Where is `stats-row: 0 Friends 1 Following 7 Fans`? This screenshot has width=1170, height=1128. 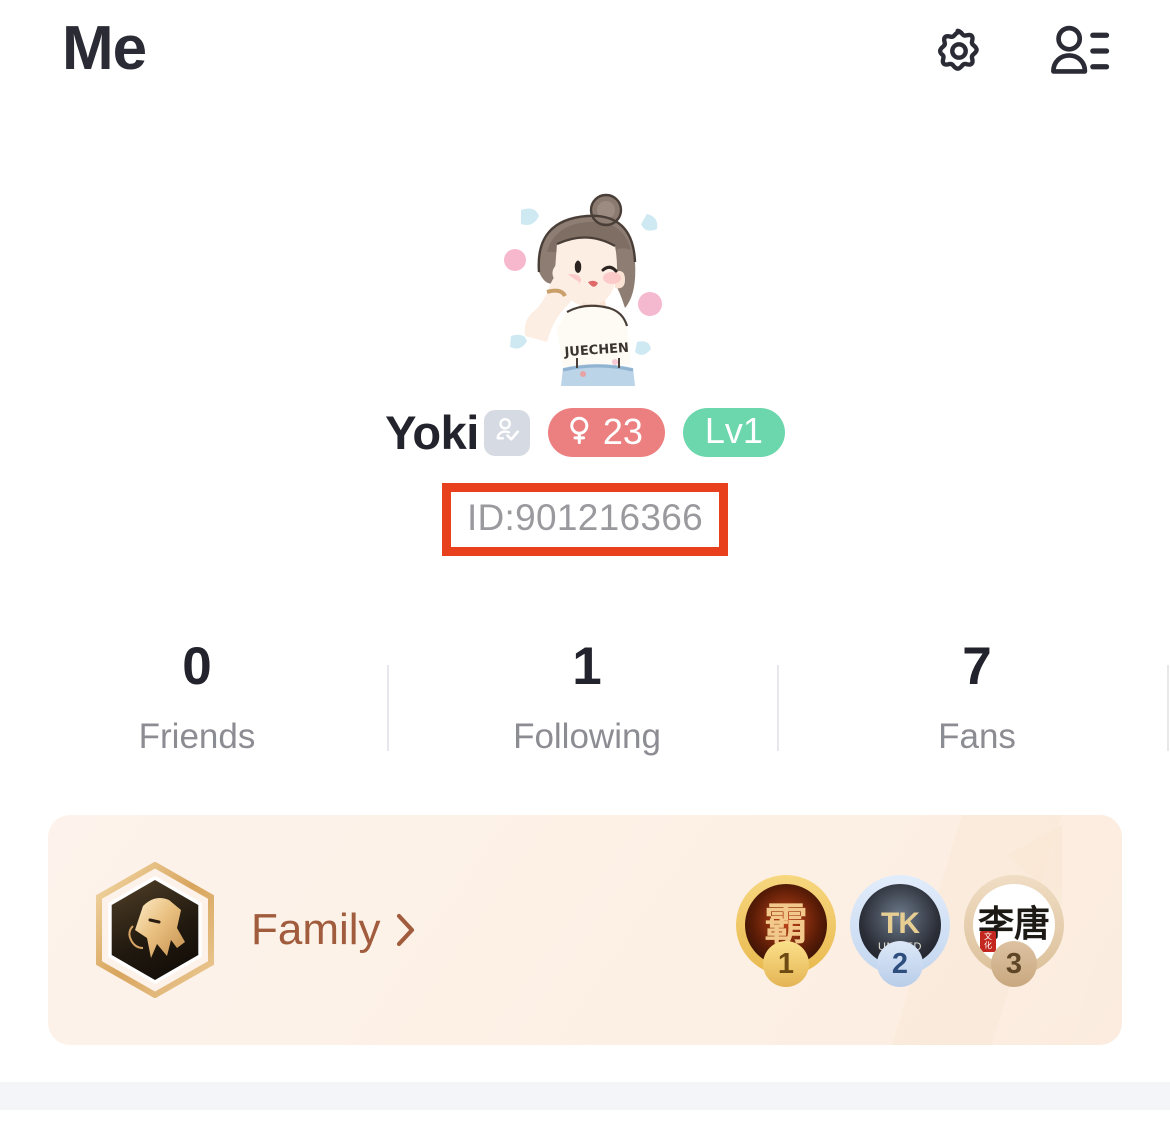 stats-row: 0 Friends 1 Following 7 Fans is located at coordinates (585, 715).